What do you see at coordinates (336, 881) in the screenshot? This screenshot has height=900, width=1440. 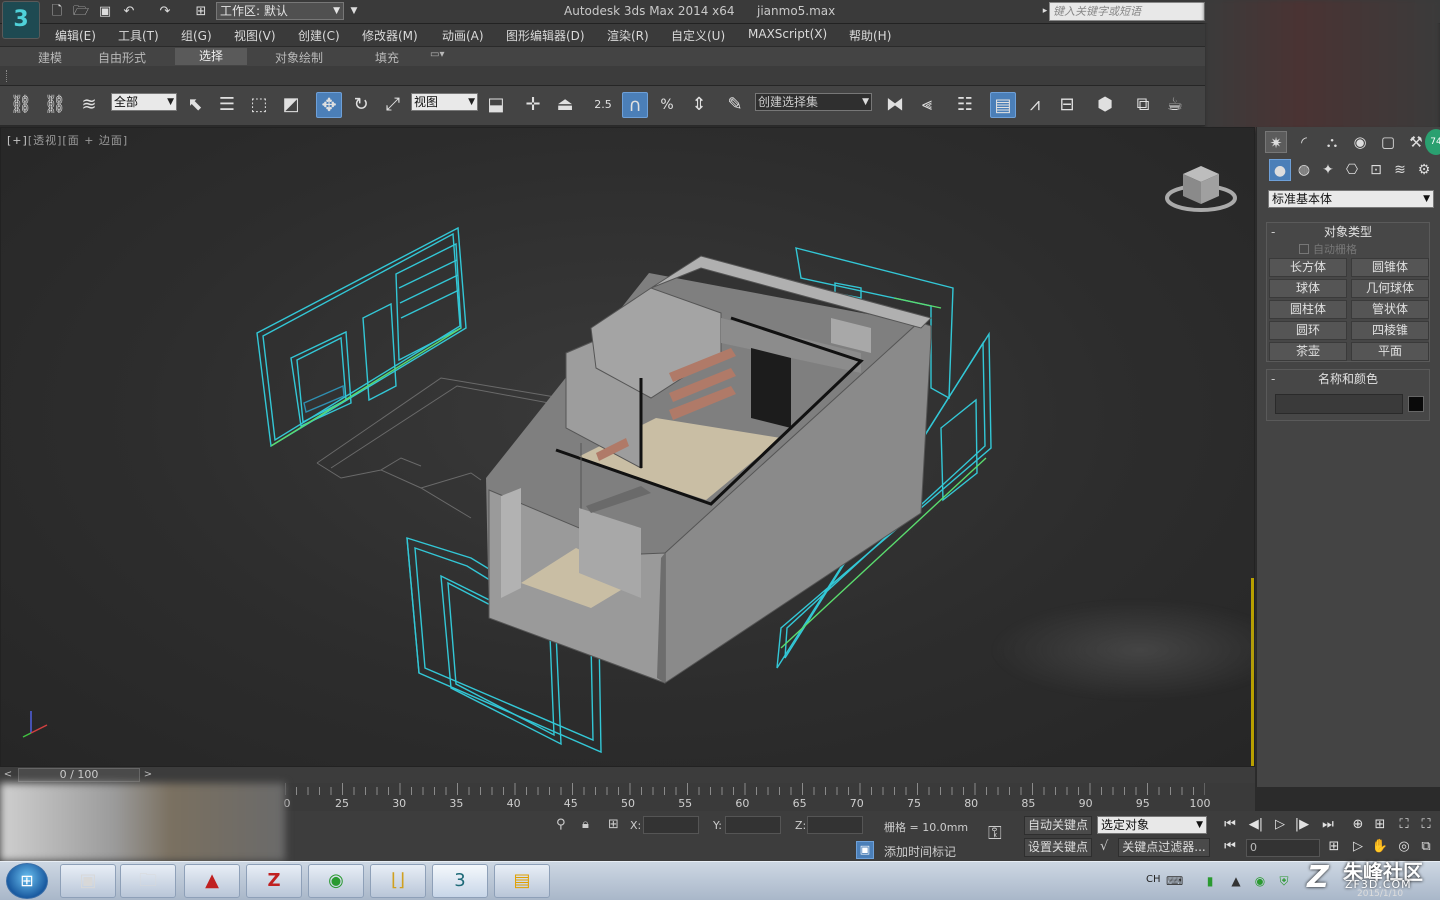 I see `taskbar-browser-icon: ◉` at bounding box center [336, 881].